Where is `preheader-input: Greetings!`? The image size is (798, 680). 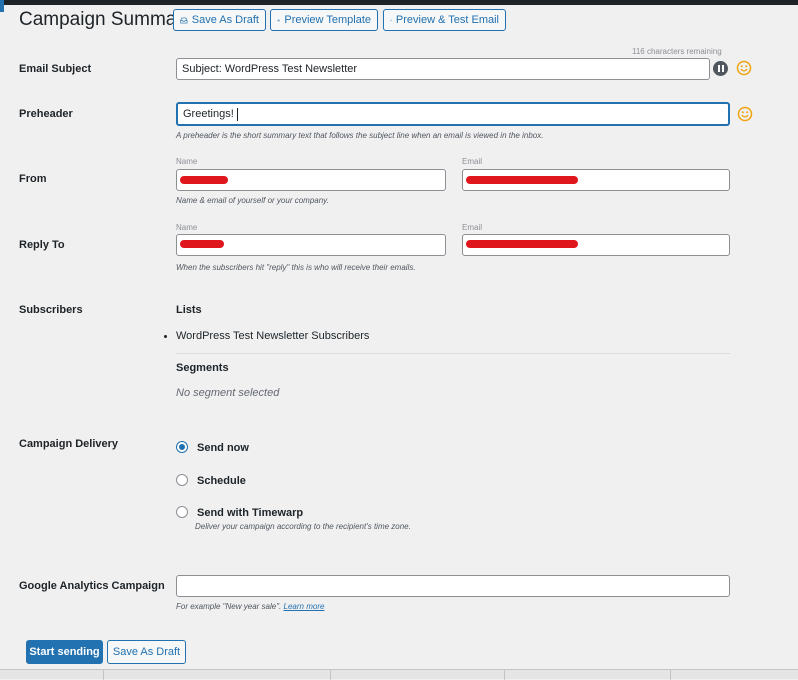 preheader-input: Greetings! is located at coordinates (453, 114).